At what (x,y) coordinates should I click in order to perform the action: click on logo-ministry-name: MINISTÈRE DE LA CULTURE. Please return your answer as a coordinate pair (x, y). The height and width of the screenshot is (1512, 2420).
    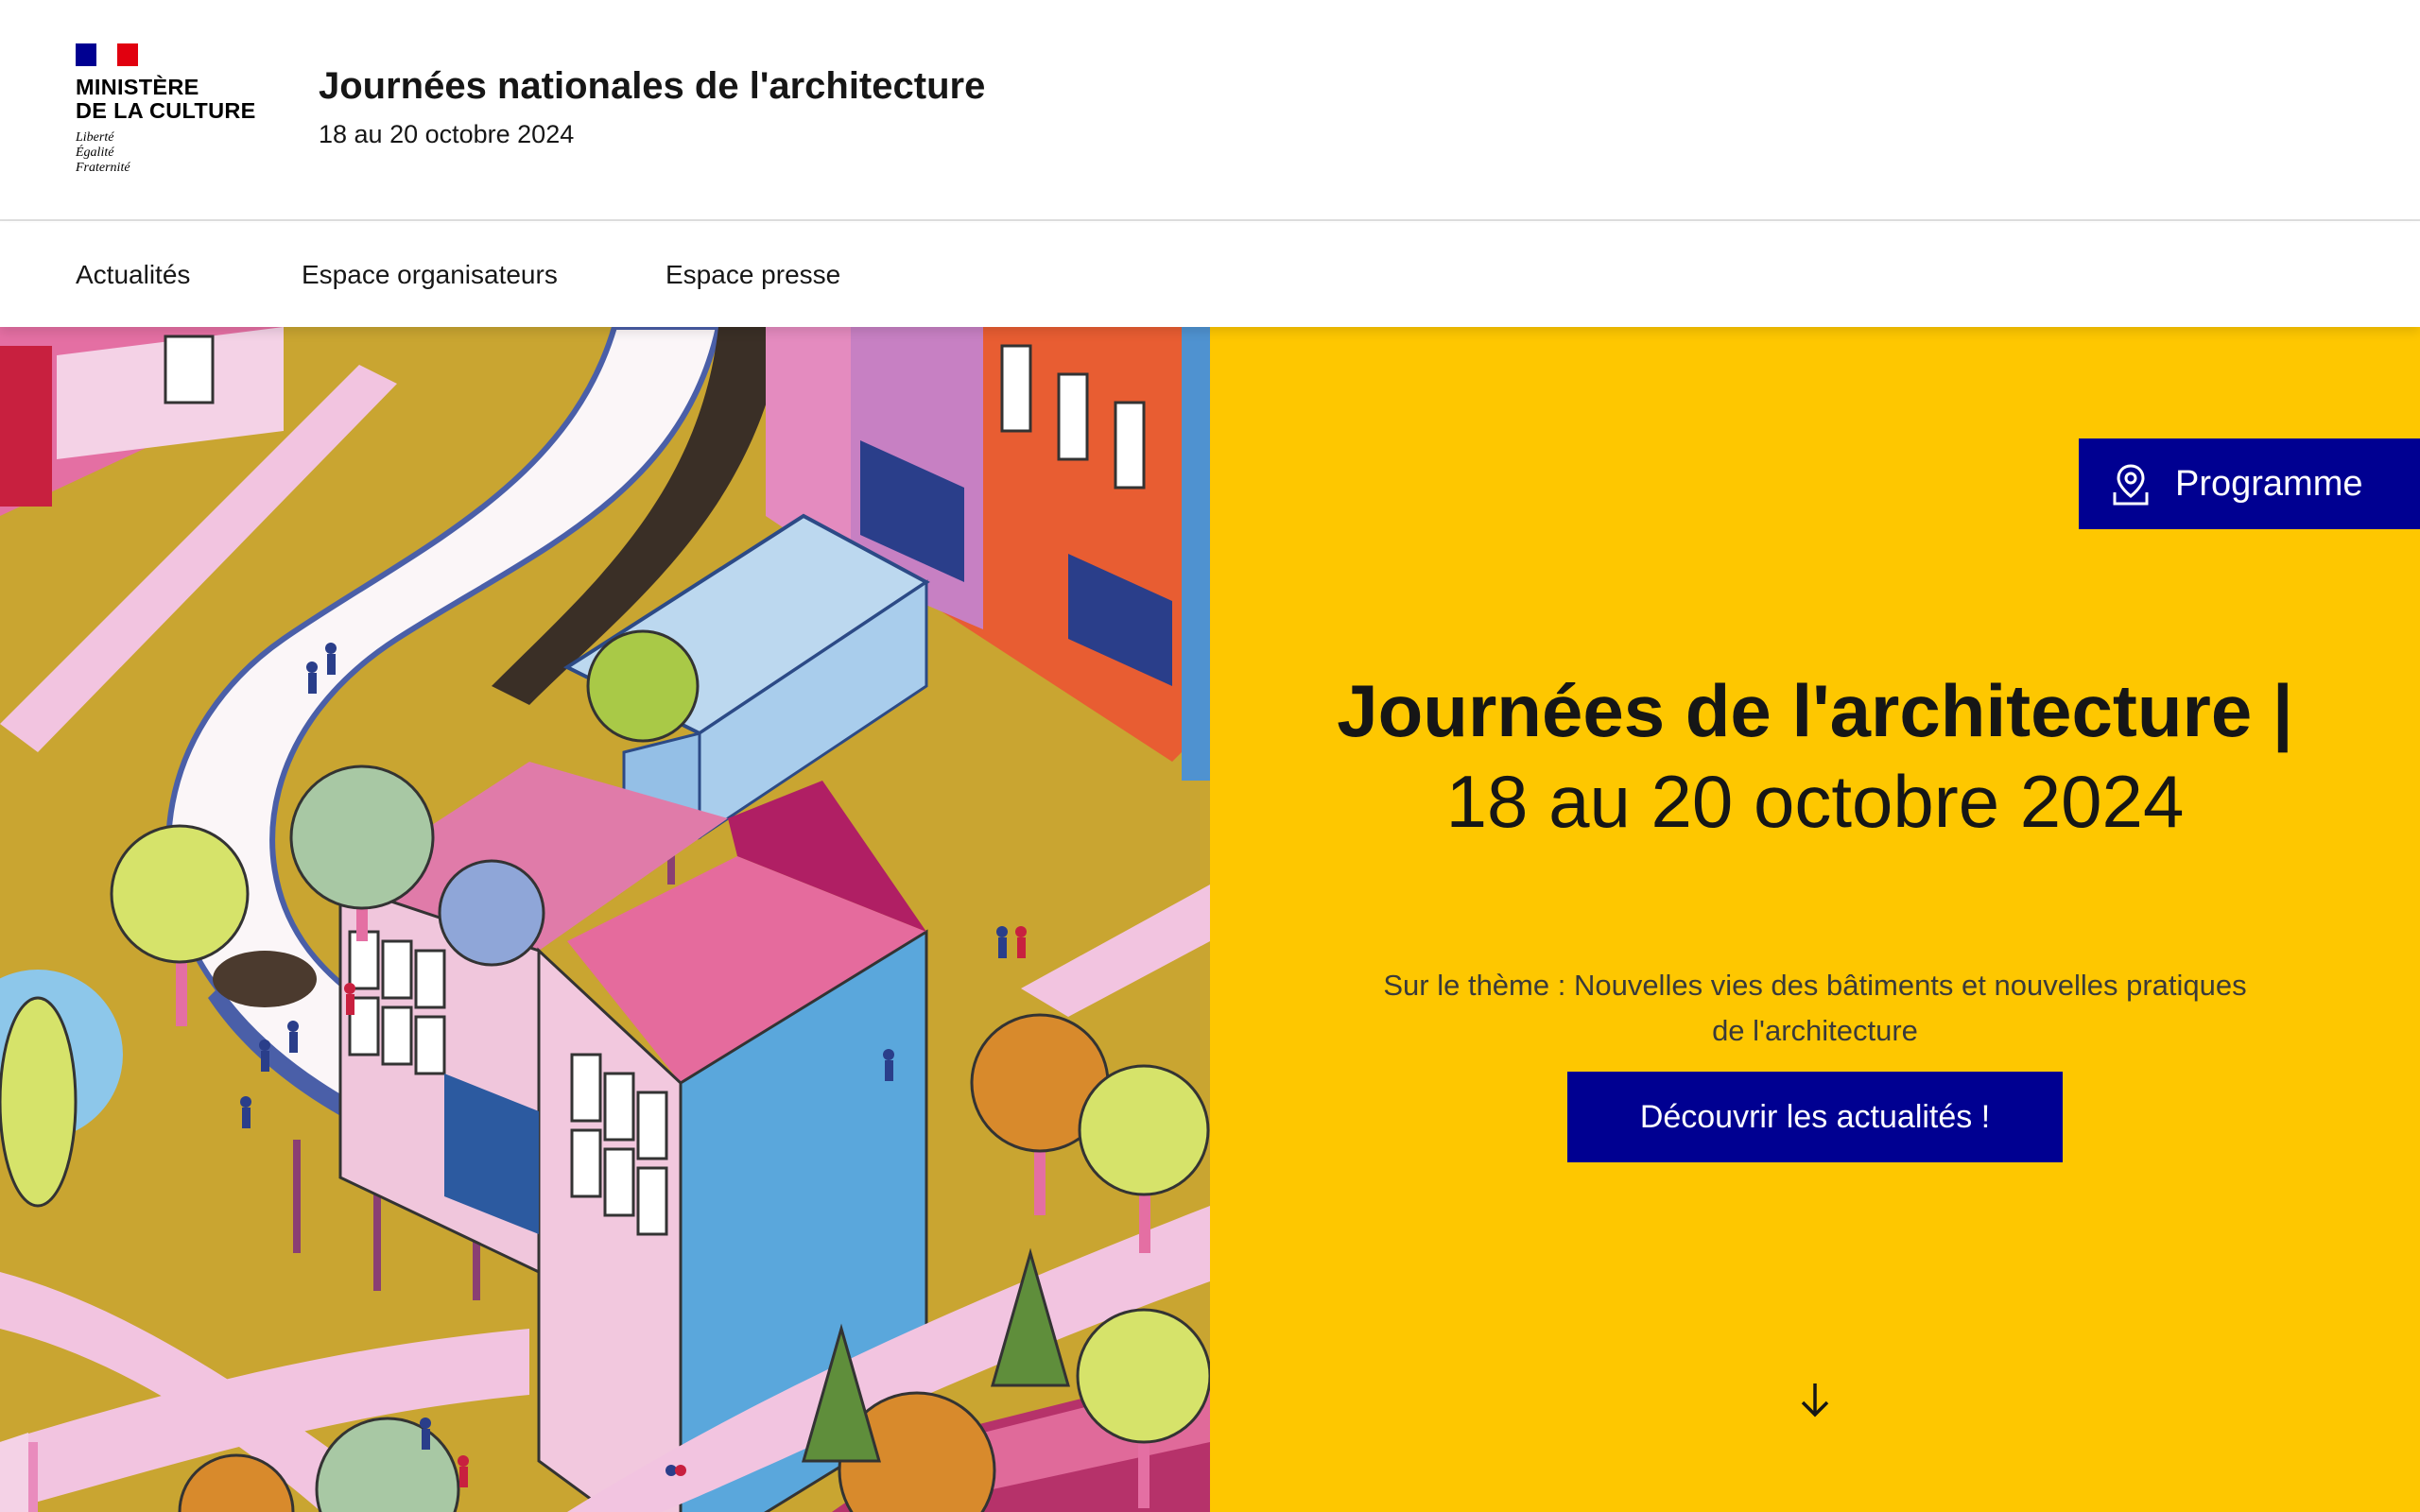
    Looking at the image, I should click on (166, 99).